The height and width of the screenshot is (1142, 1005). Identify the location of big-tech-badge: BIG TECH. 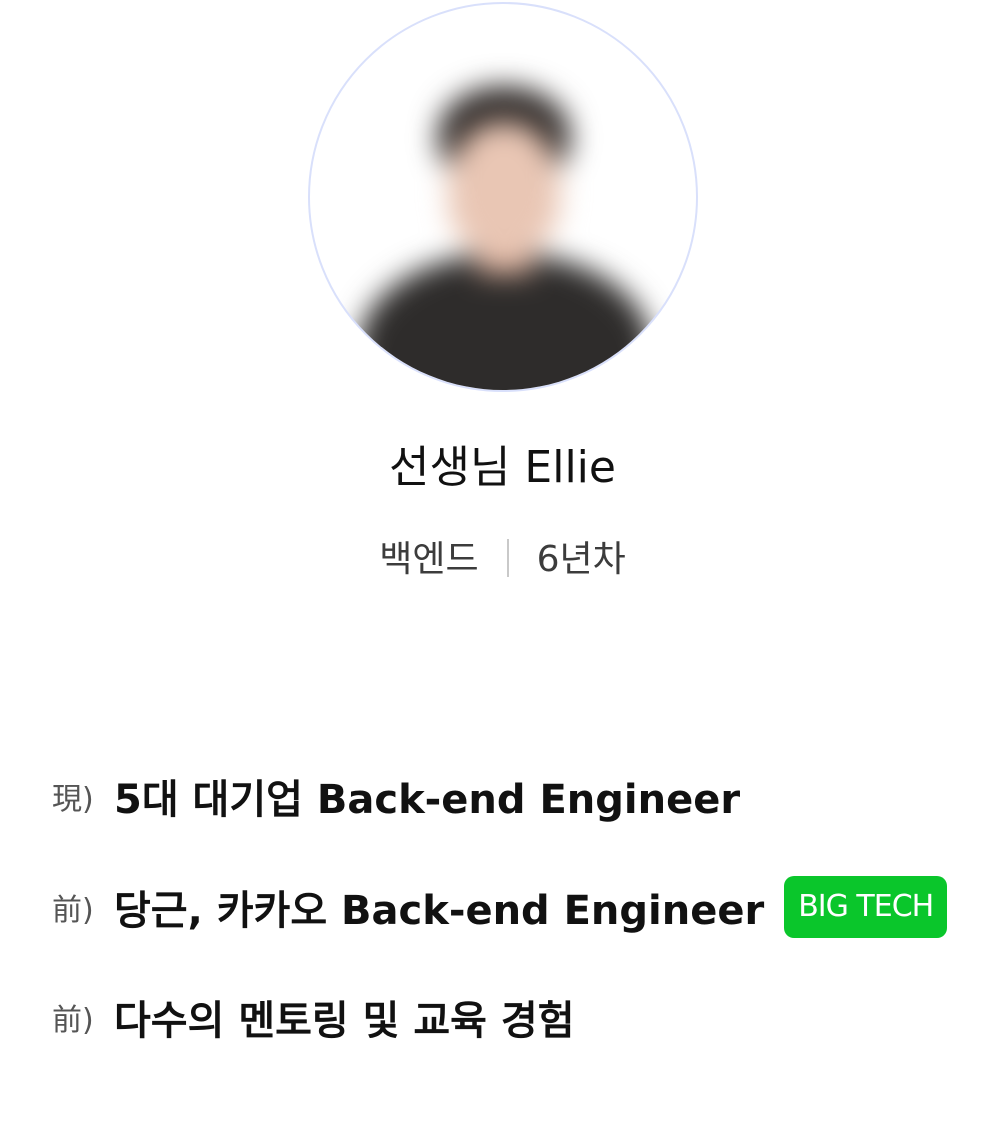
(866, 907).